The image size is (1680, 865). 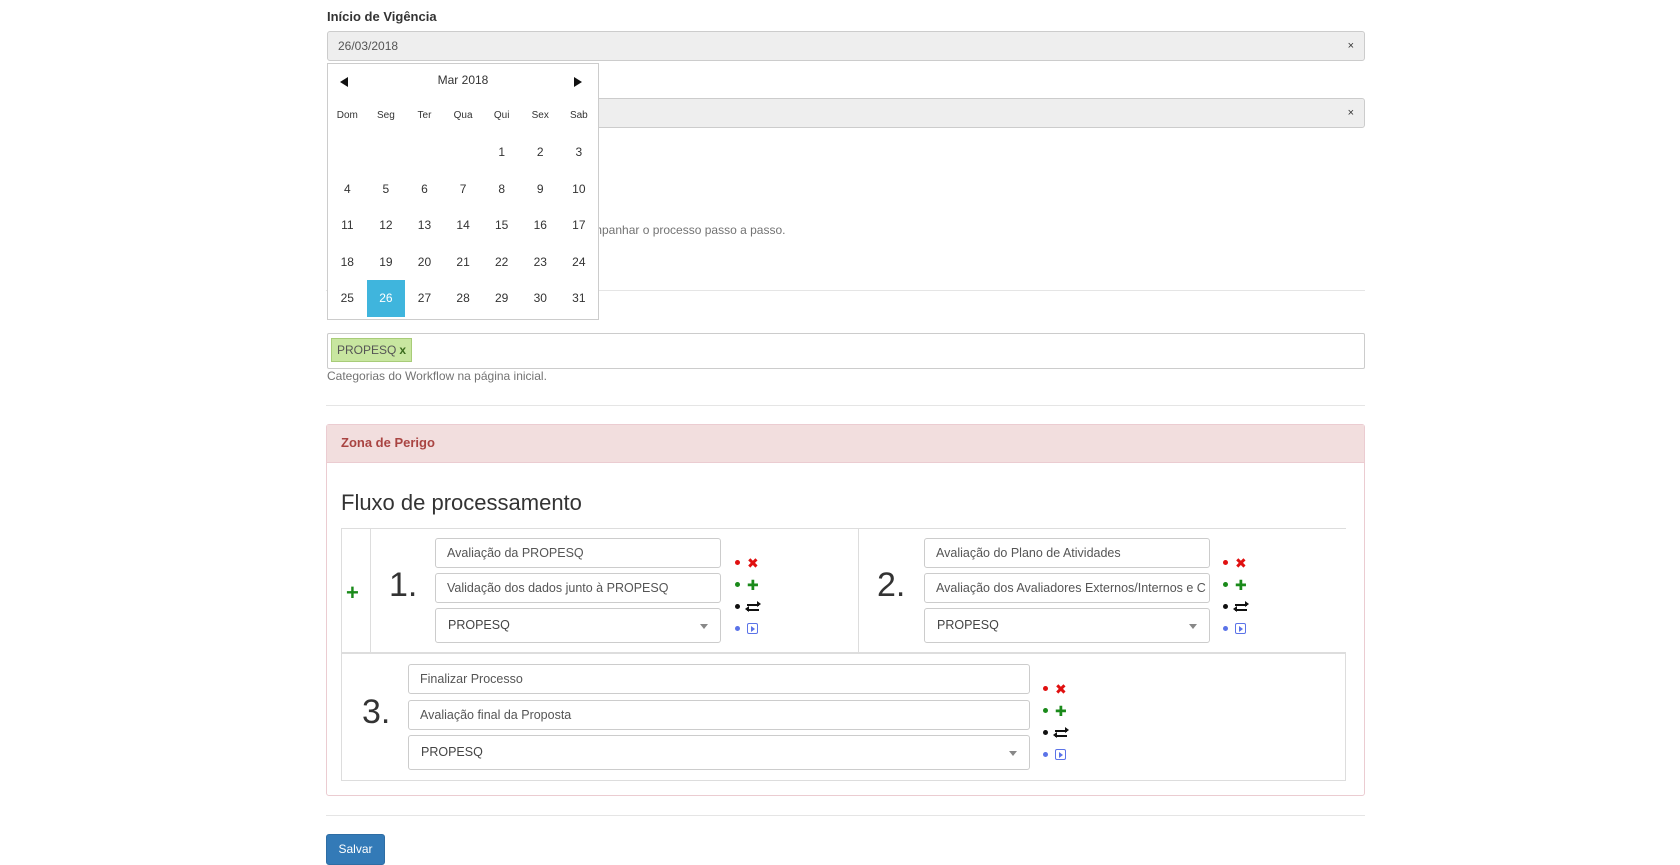 I want to click on day-cell: 12, so click(x=386, y=225).